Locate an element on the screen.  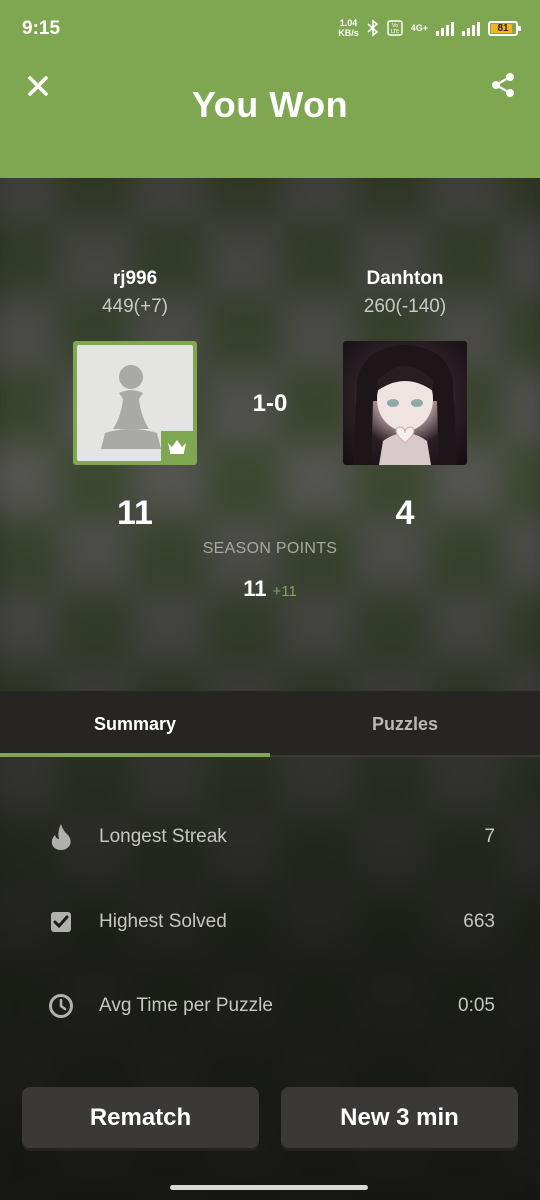
season-points-value: 11 is located at coordinates (255, 588).